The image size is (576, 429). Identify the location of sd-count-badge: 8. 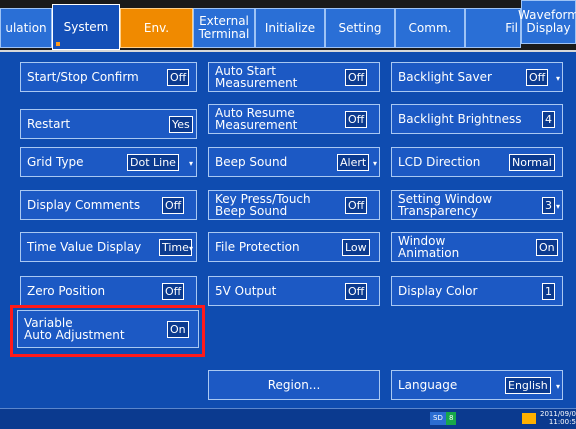
(451, 418).